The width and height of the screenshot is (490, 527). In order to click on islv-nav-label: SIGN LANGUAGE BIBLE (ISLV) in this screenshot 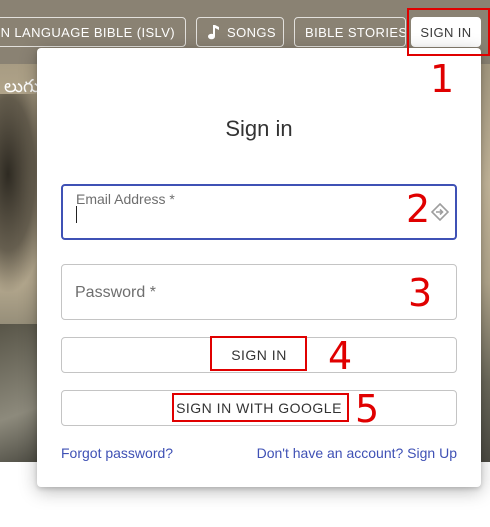, I will do `click(87, 32)`.